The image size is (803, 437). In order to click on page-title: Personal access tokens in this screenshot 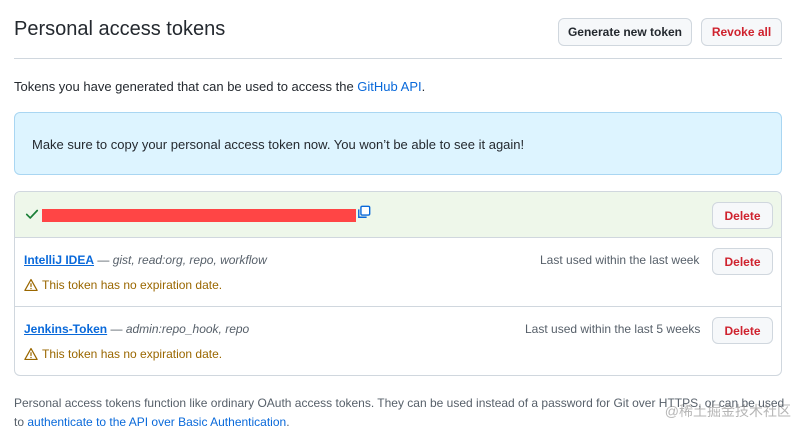, I will do `click(120, 29)`.